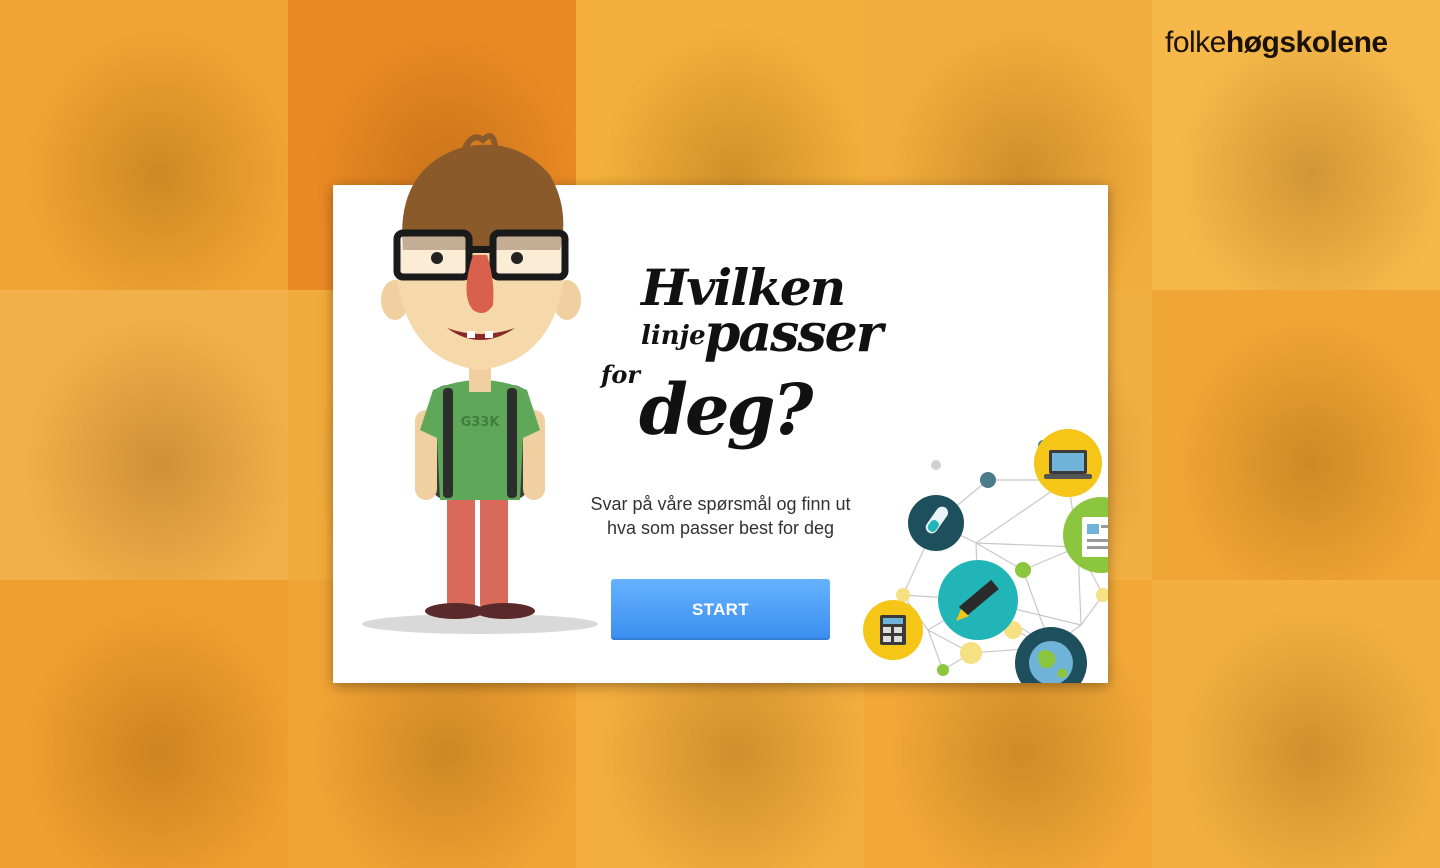 The height and width of the screenshot is (868, 1440). Describe the element at coordinates (620, 374) in the screenshot. I see `title-word: for` at that location.